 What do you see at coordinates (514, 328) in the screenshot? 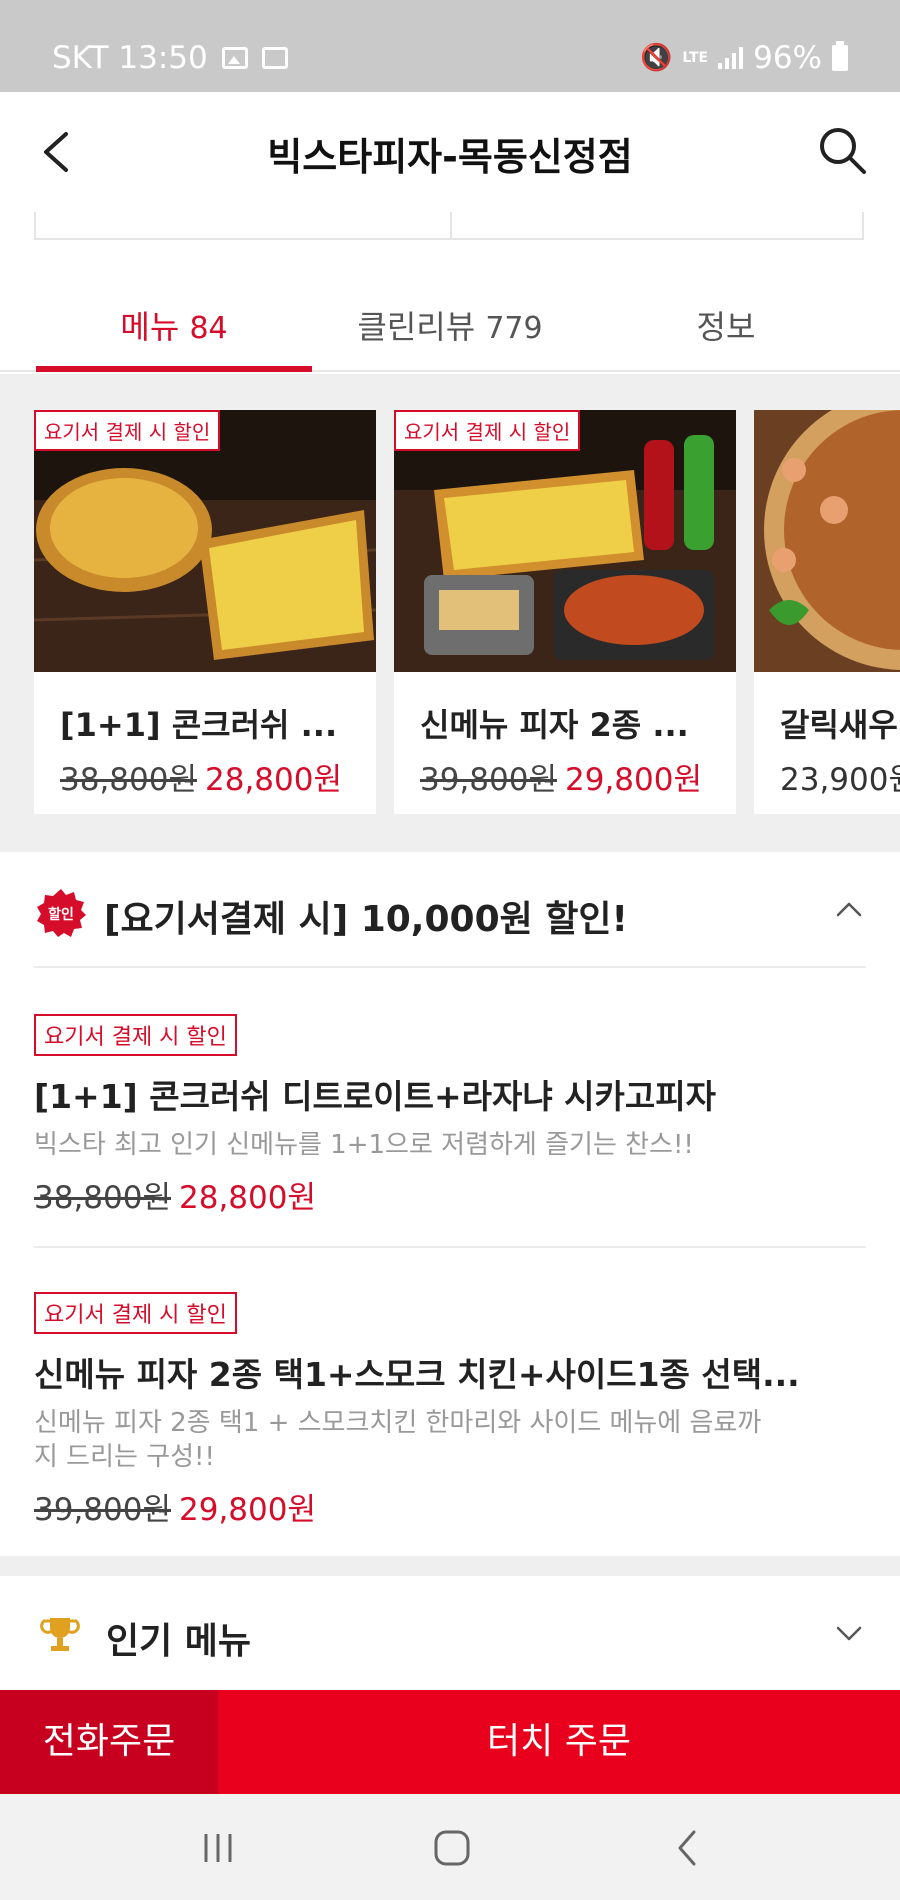
I see `tab-count: 779` at bounding box center [514, 328].